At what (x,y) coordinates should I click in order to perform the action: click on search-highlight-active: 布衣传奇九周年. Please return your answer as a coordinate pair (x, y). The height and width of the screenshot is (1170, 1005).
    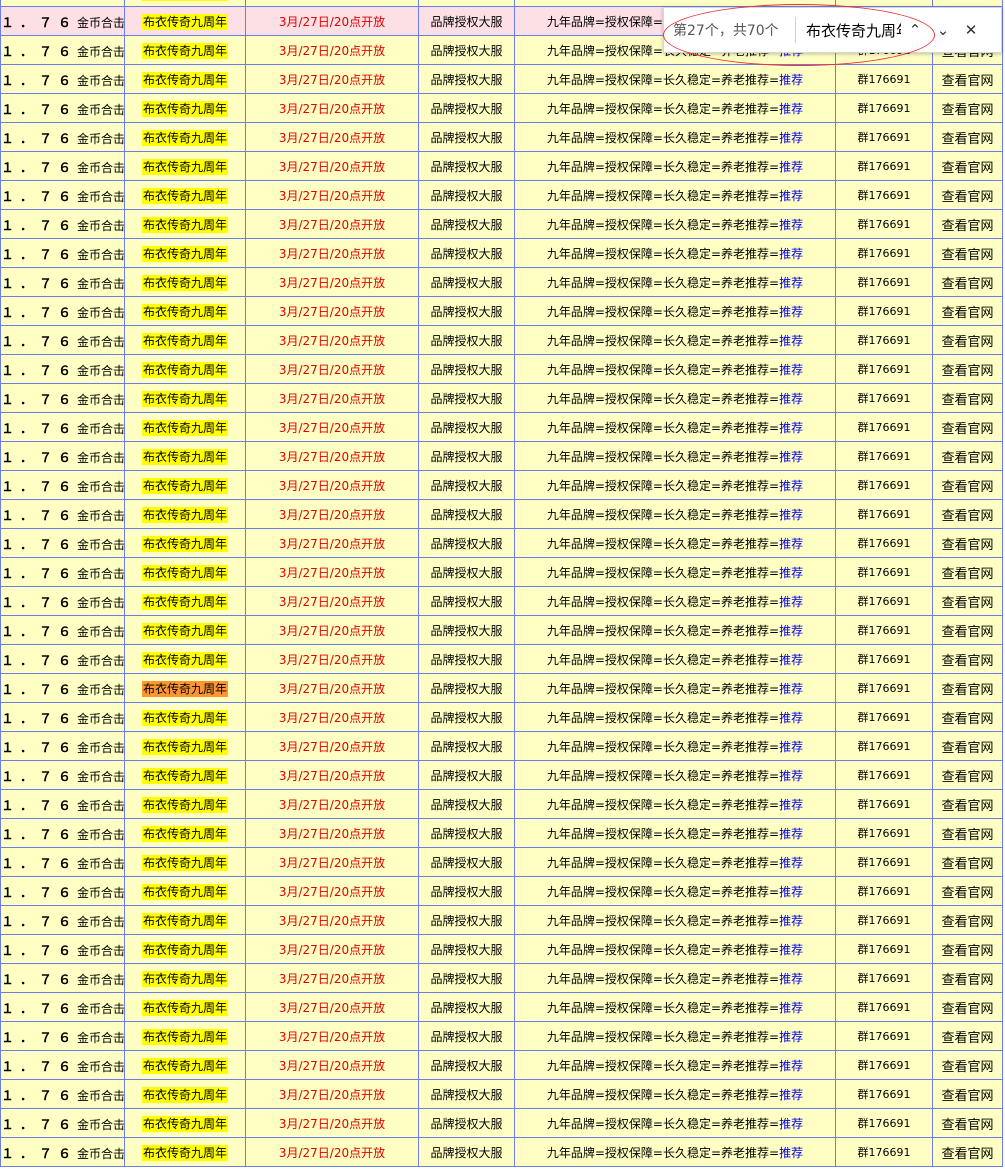
    Looking at the image, I should click on (184, 688).